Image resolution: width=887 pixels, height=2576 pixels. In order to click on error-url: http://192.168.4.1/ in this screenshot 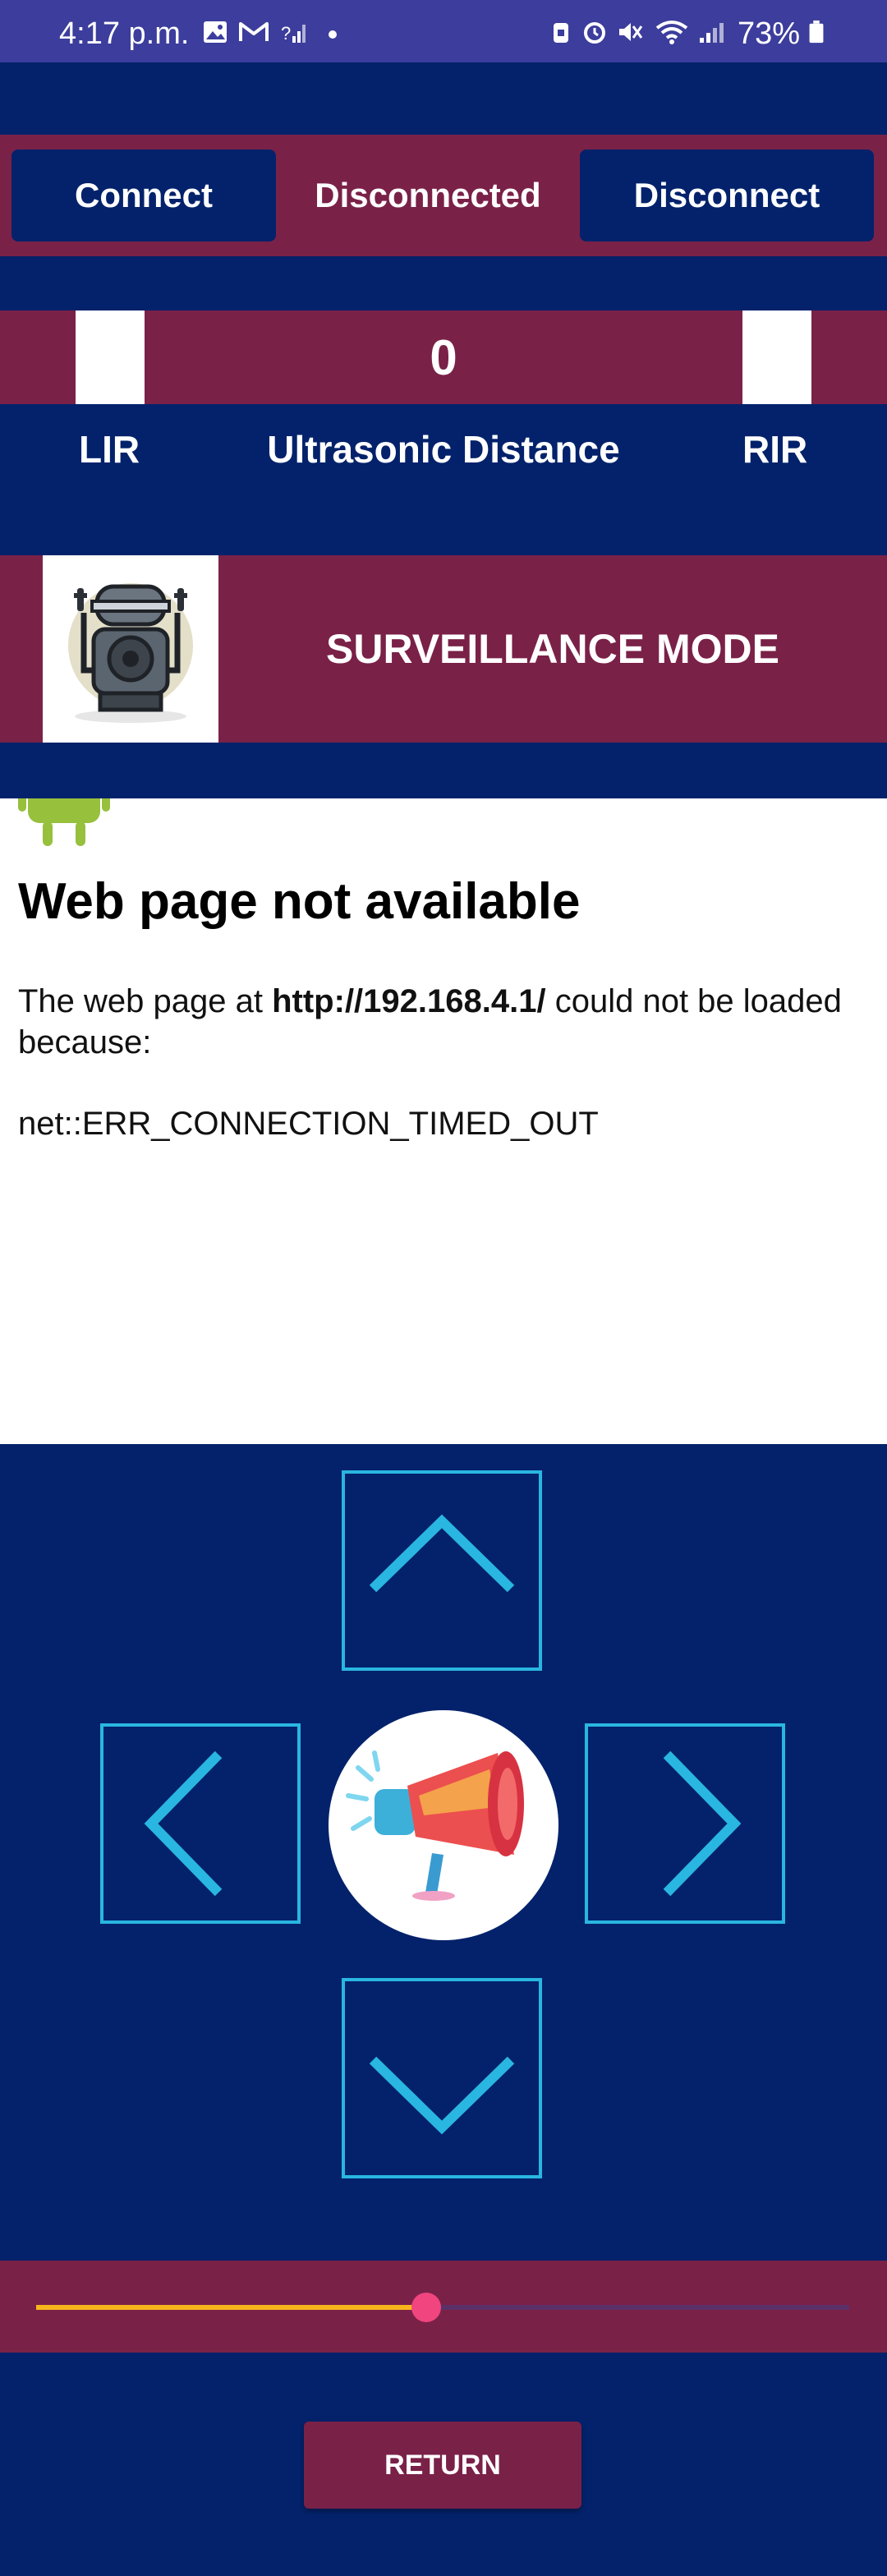, I will do `click(409, 1001)`.